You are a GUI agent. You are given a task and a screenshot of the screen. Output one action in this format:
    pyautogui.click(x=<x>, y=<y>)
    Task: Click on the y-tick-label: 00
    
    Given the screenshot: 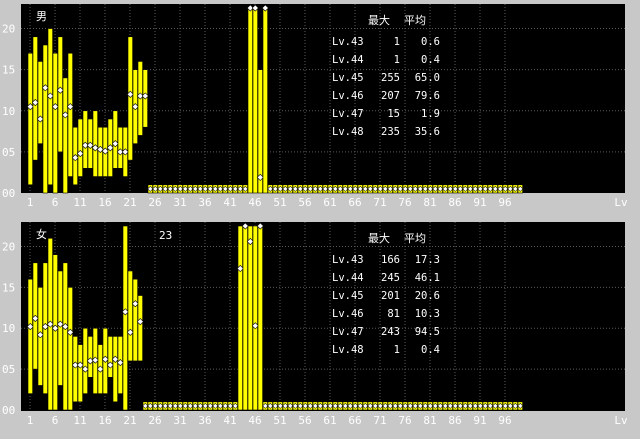 What is the action you would take?
    pyautogui.click(x=8, y=193)
    